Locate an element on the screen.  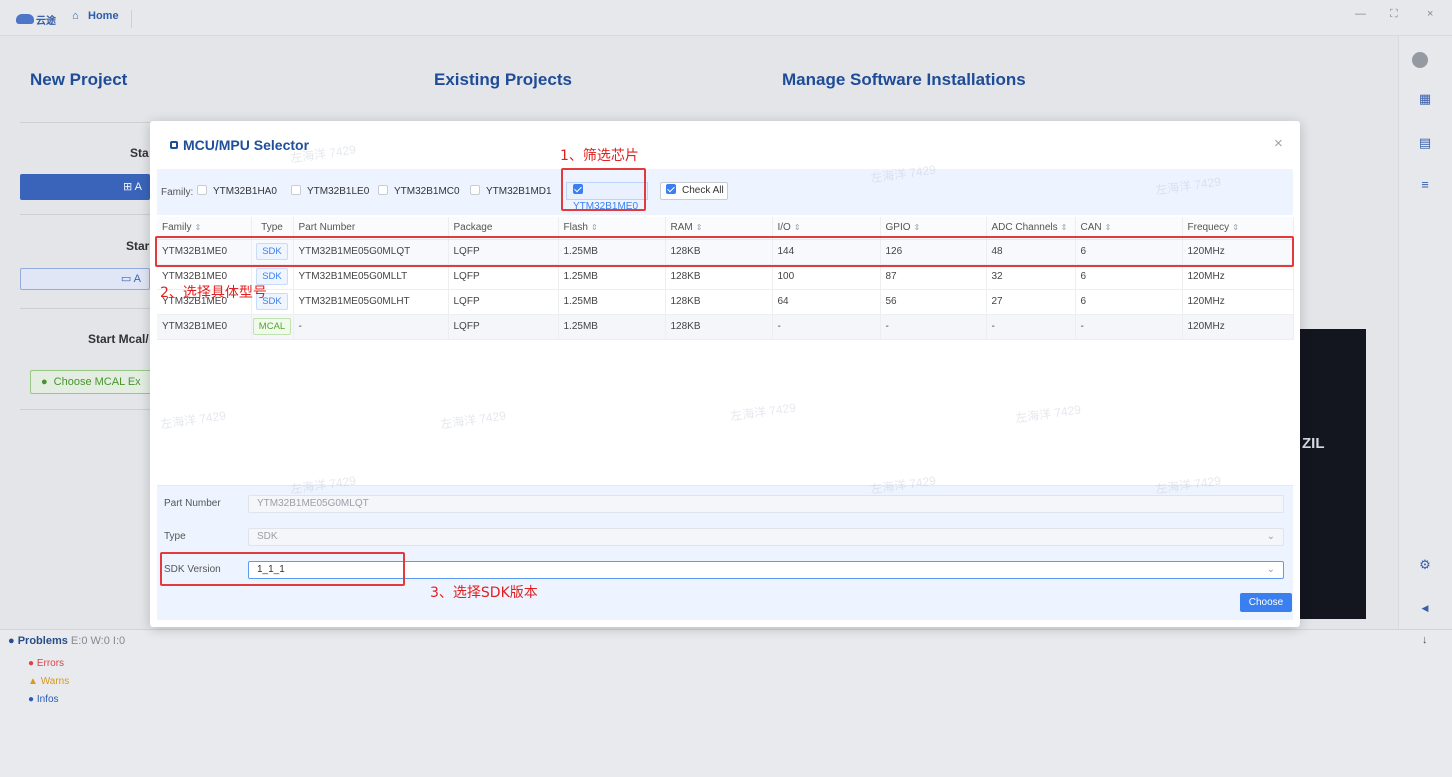
col-label: Family is located at coordinates (177, 228).